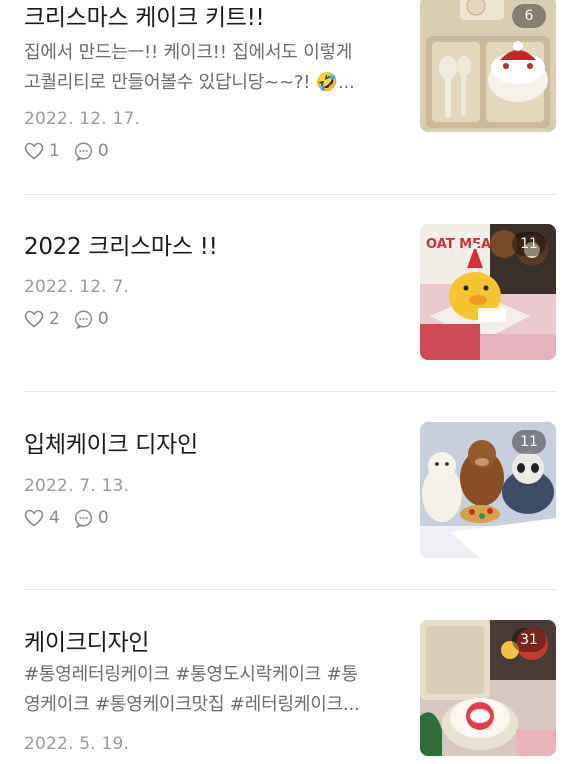 The image size is (580, 764). I want to click on post-title: 크리스마스 케이크 키트!!, so click(144, 16).